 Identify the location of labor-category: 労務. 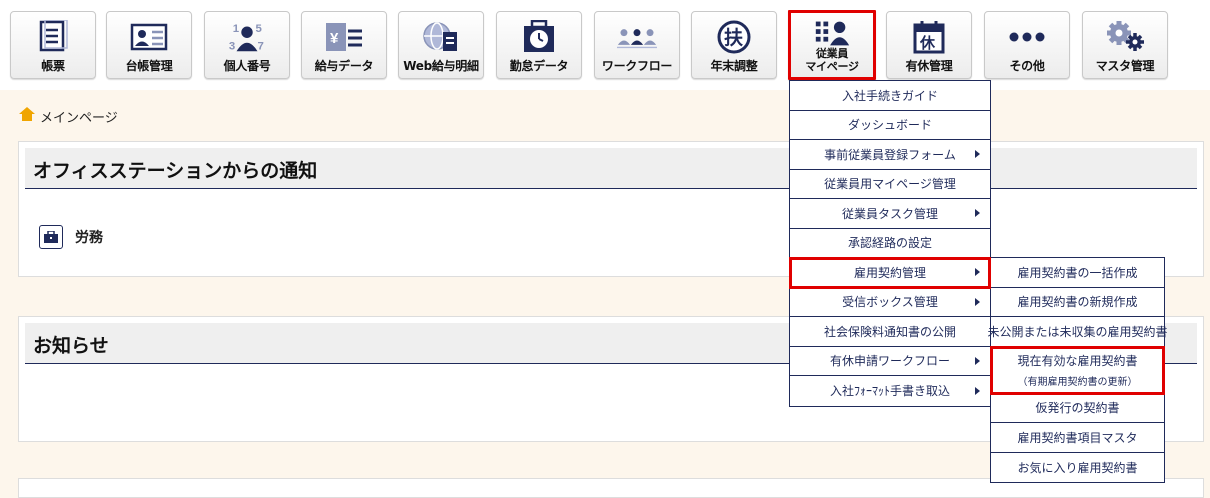
(71, 237).